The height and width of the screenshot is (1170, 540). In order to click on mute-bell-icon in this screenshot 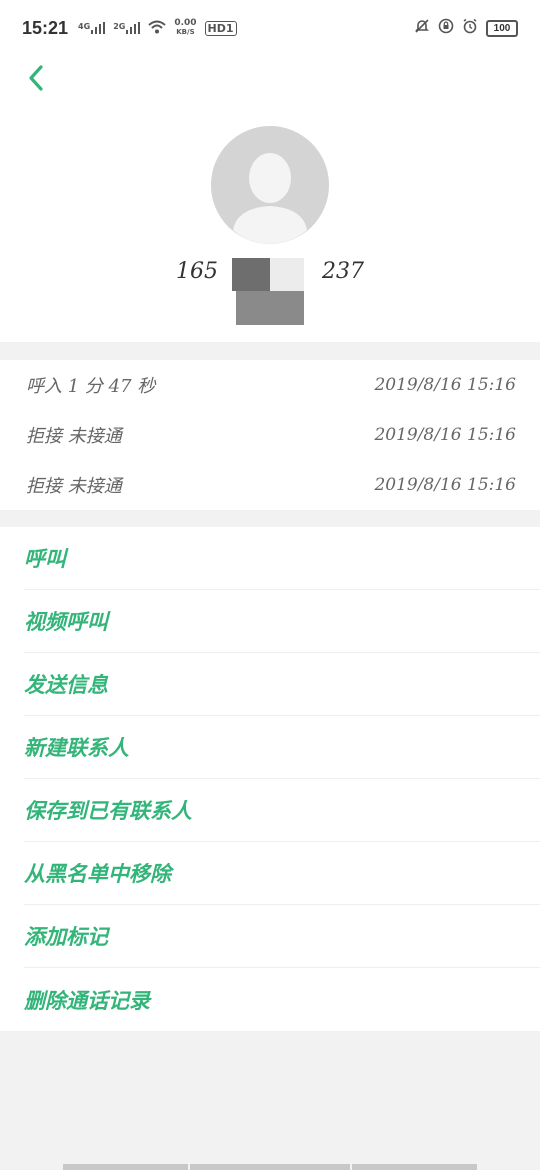, I will do `click(422, 28)`.